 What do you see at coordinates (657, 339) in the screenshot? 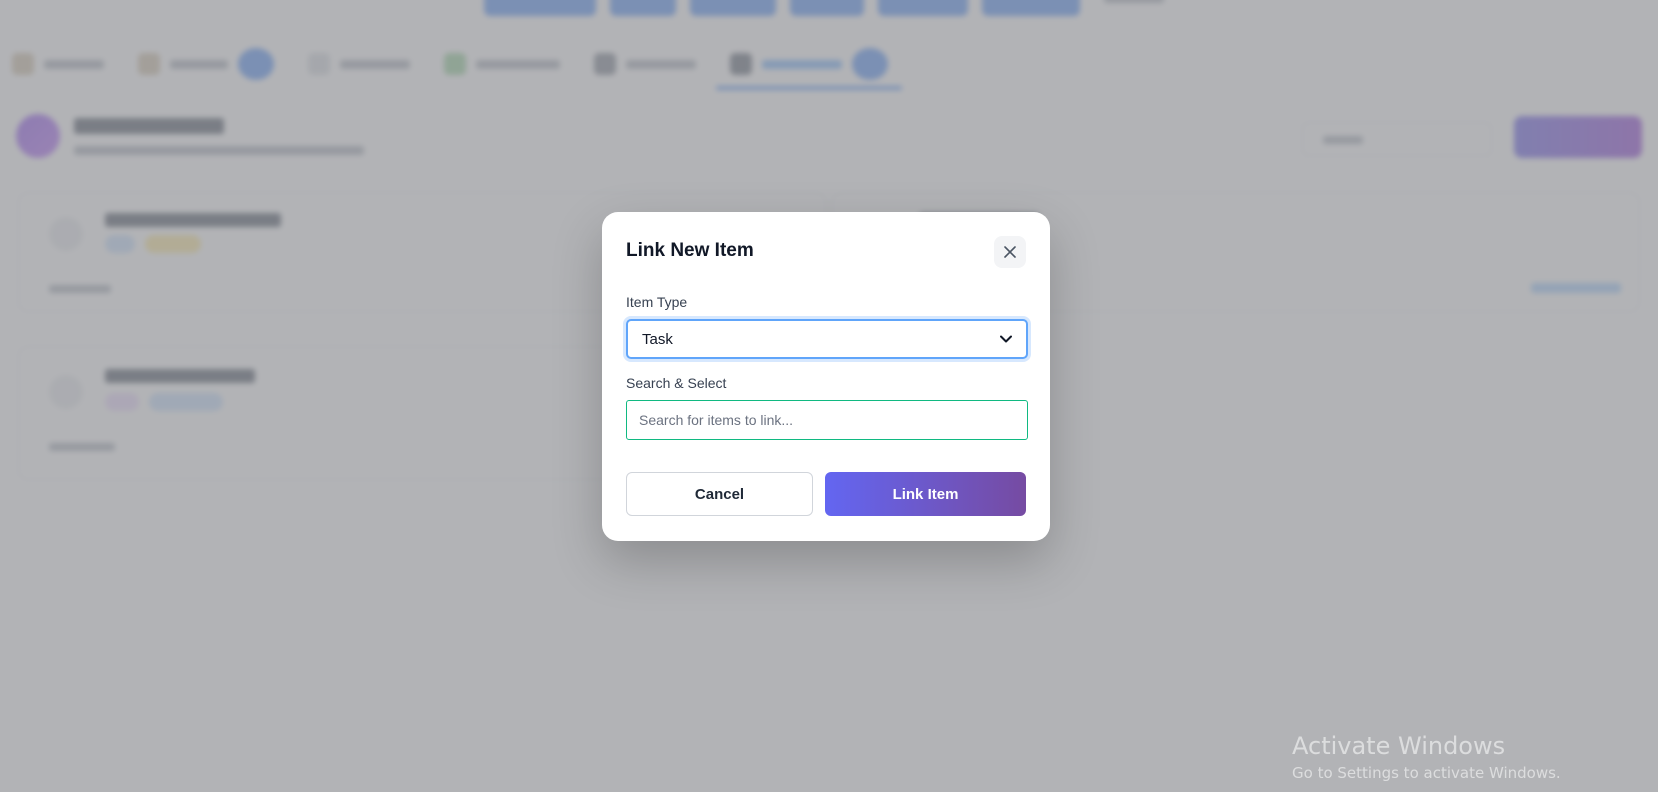
I see `item-type-value: Task` at bounding box center [657, 339].